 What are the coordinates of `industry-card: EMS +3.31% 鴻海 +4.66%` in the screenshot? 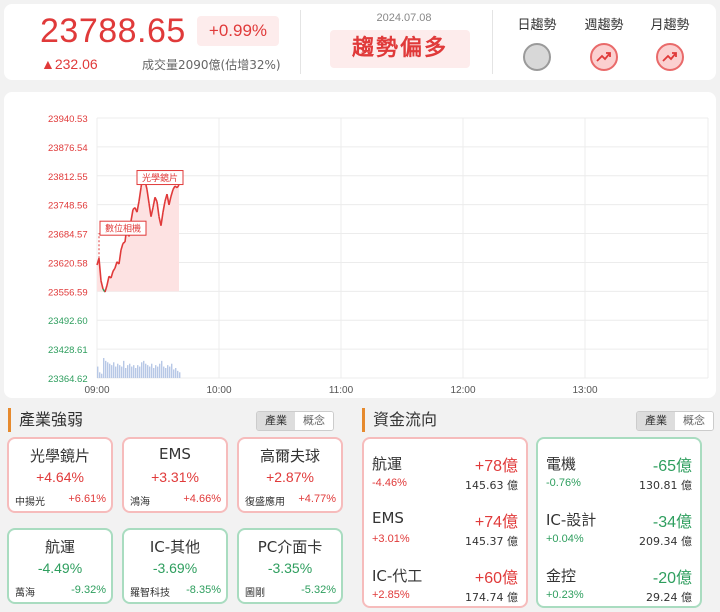 It's located at (175, 475).